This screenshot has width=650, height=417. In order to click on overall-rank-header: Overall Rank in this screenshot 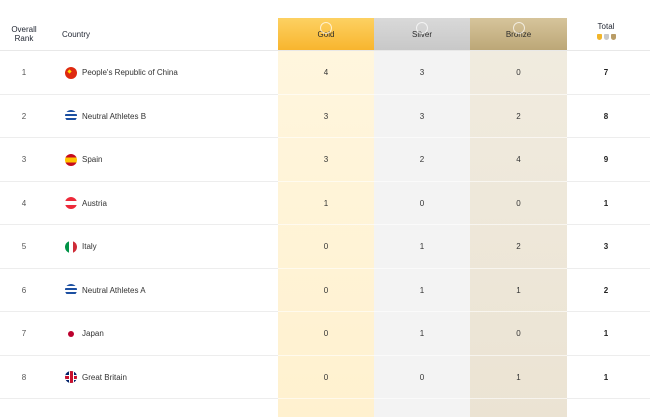, I will do `click(24, 34)`.